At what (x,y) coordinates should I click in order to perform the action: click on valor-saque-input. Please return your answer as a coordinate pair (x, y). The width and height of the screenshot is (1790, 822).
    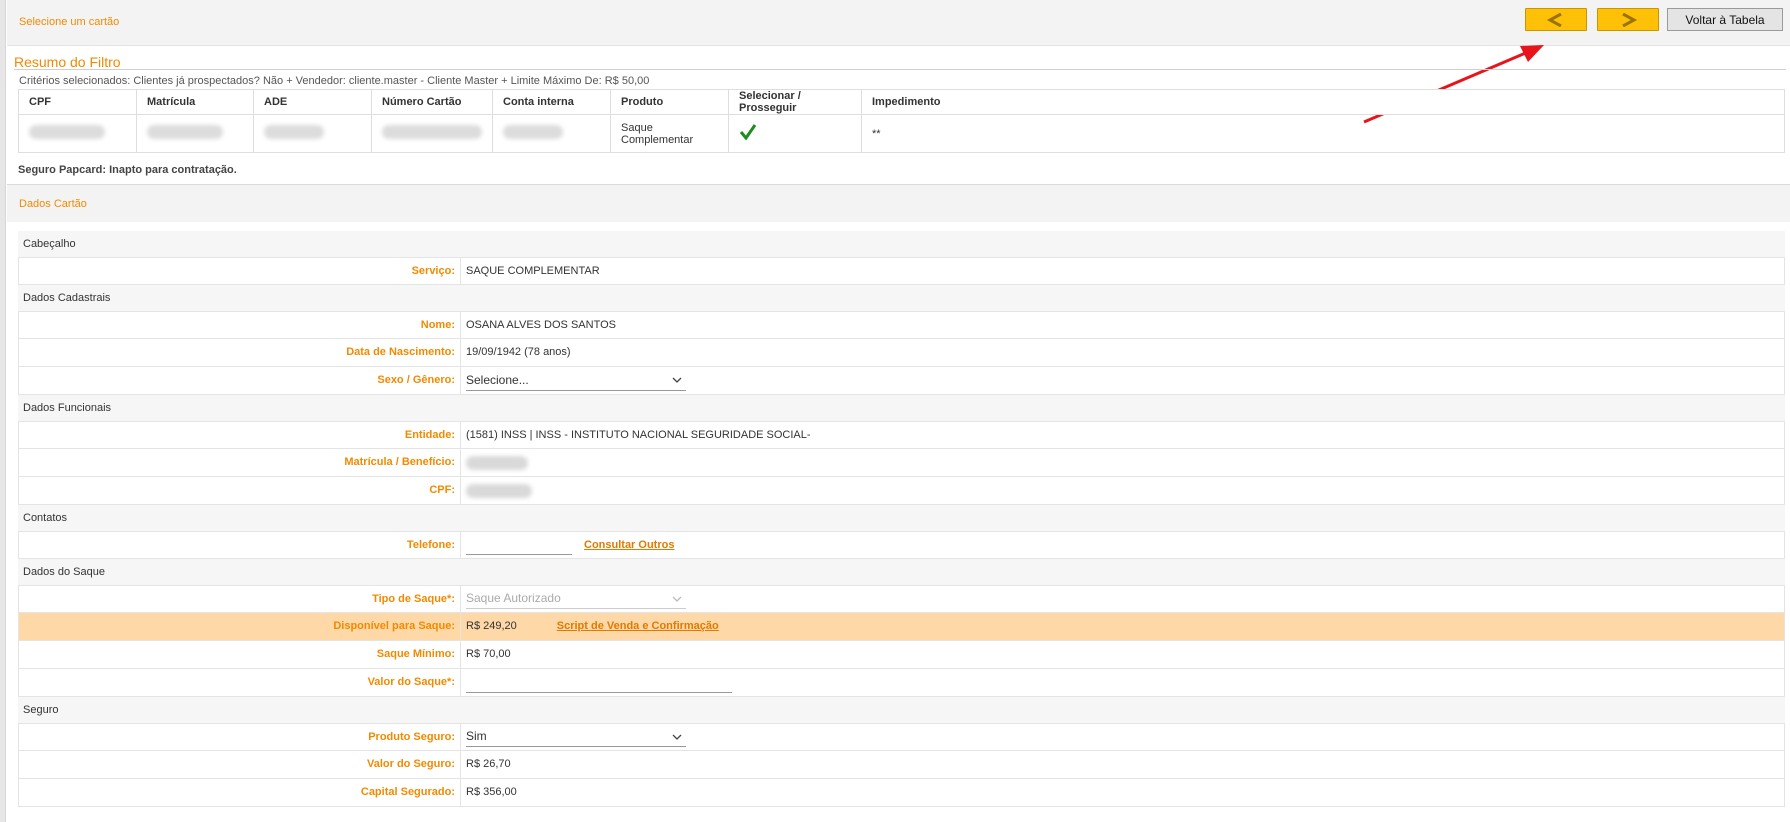
    Looking at the image, I should click on (599, 683).